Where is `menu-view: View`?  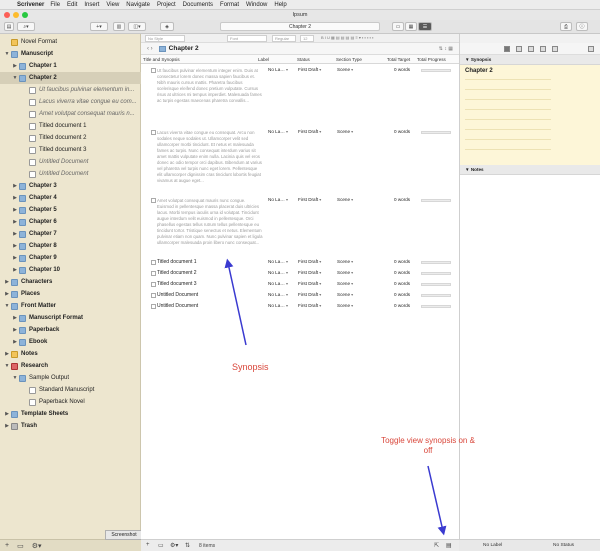
menu-view: View is located at coordinates (112, 5).